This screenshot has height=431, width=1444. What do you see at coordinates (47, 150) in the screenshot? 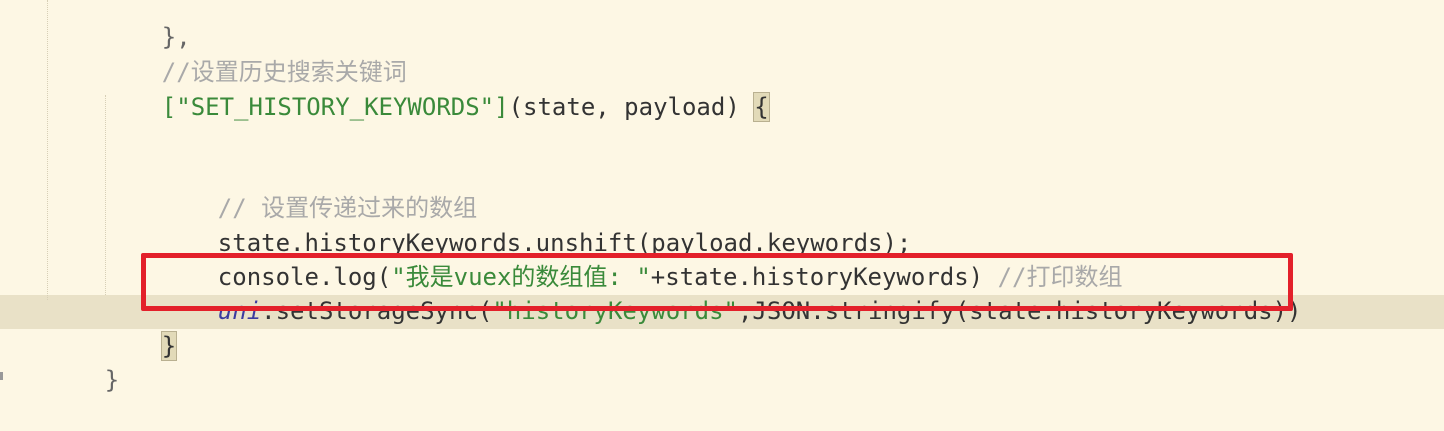
I see `indent-guide` at bounding box center [47, 150].